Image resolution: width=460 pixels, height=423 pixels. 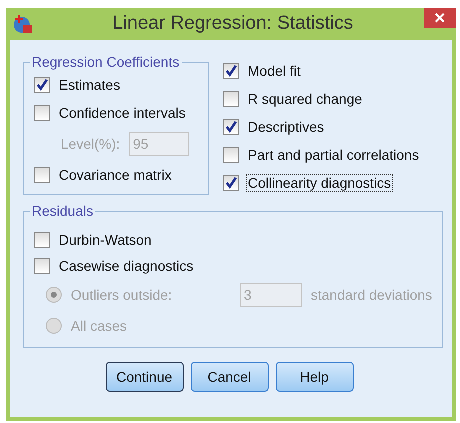 What do you see at coordinates (286, 127) in the screenshot?
I see `checkbox-label: Descriptives` at bounding box center [286, 127].